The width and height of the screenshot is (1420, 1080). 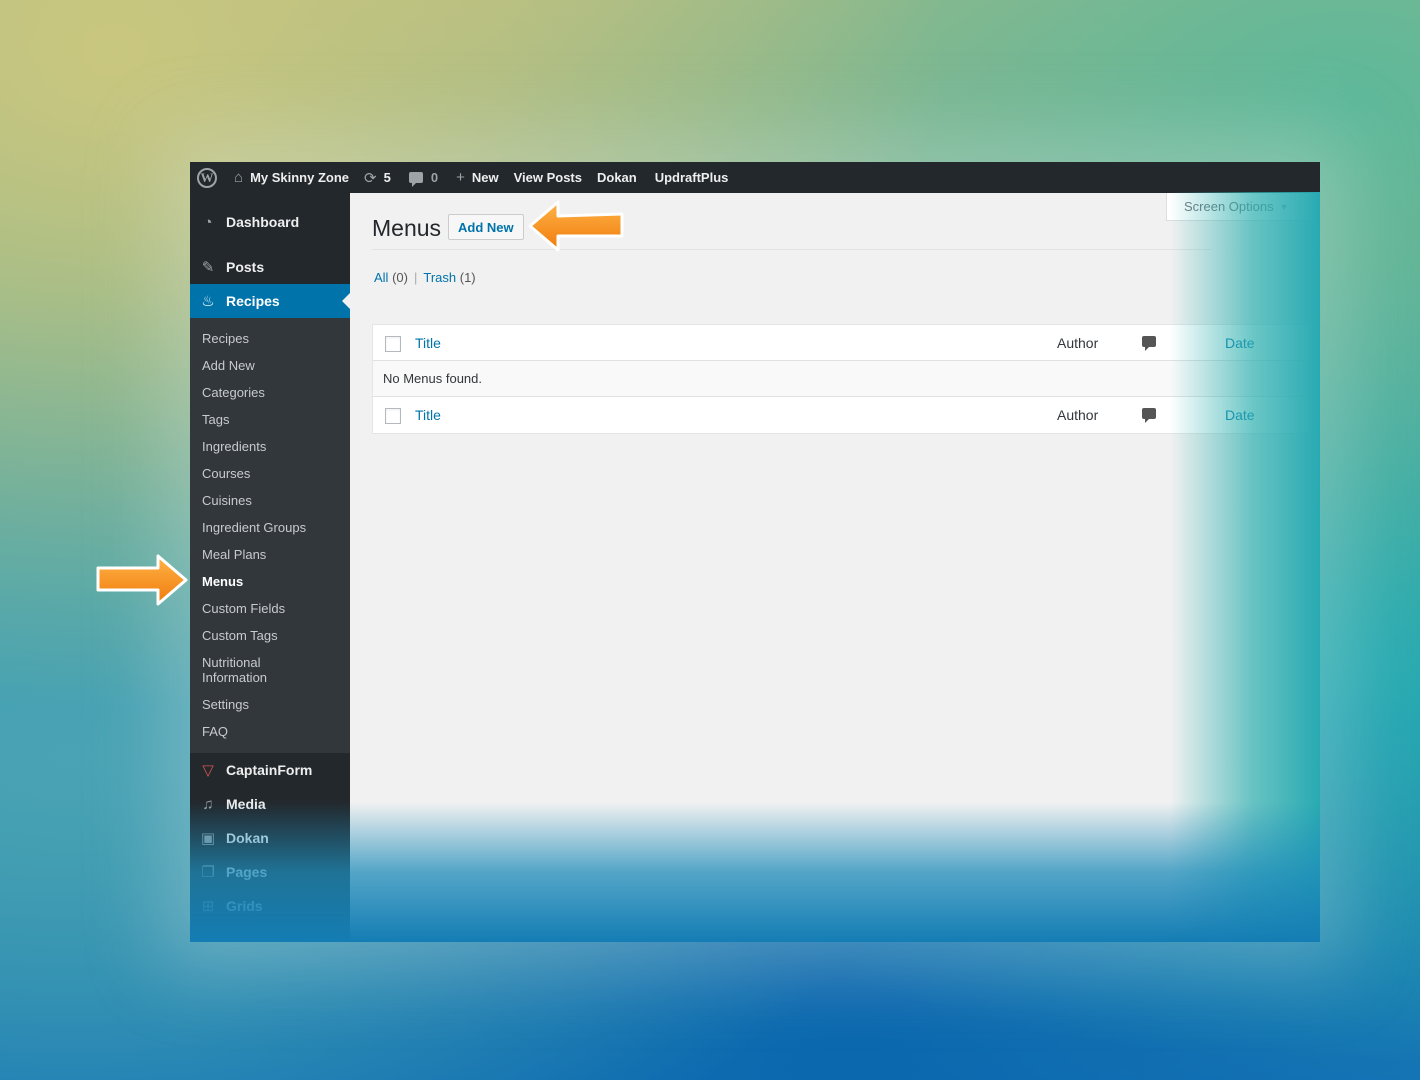 I want to click on title-divider, so click(x=792, y=249).